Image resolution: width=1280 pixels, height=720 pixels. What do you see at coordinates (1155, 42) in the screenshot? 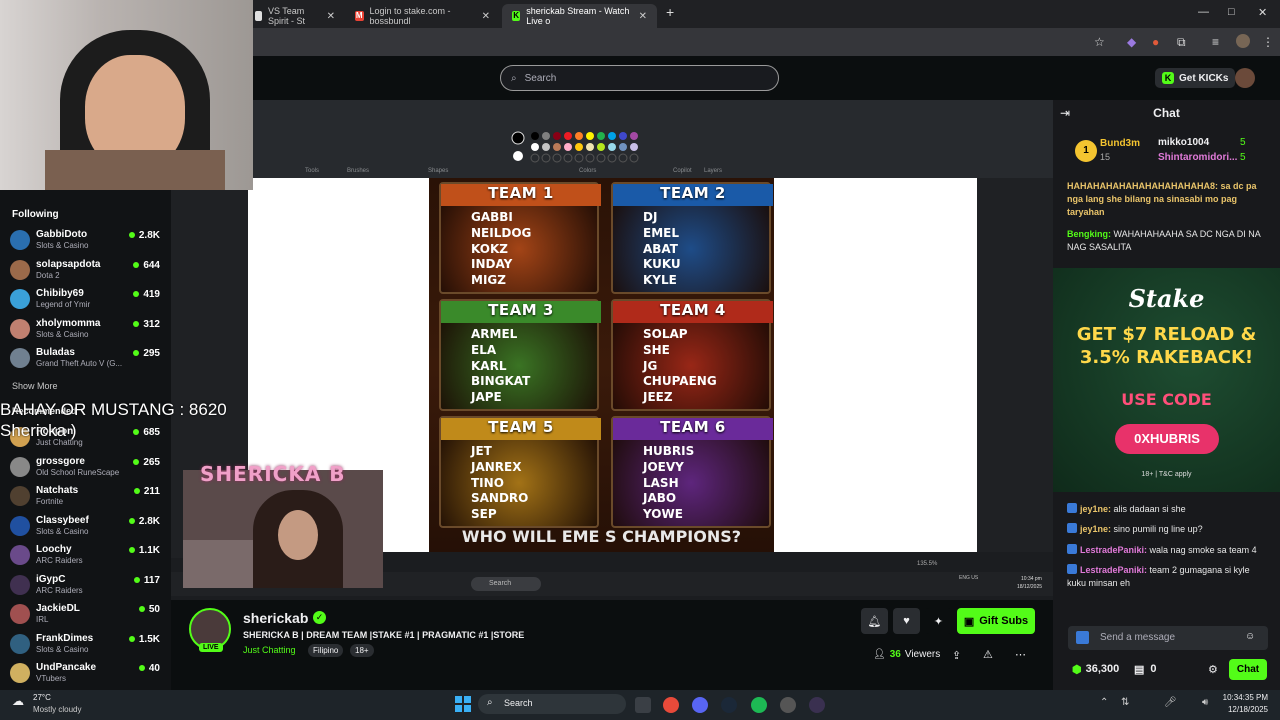
I see `extension-icon: ●` at bounding box center [1155, 42].